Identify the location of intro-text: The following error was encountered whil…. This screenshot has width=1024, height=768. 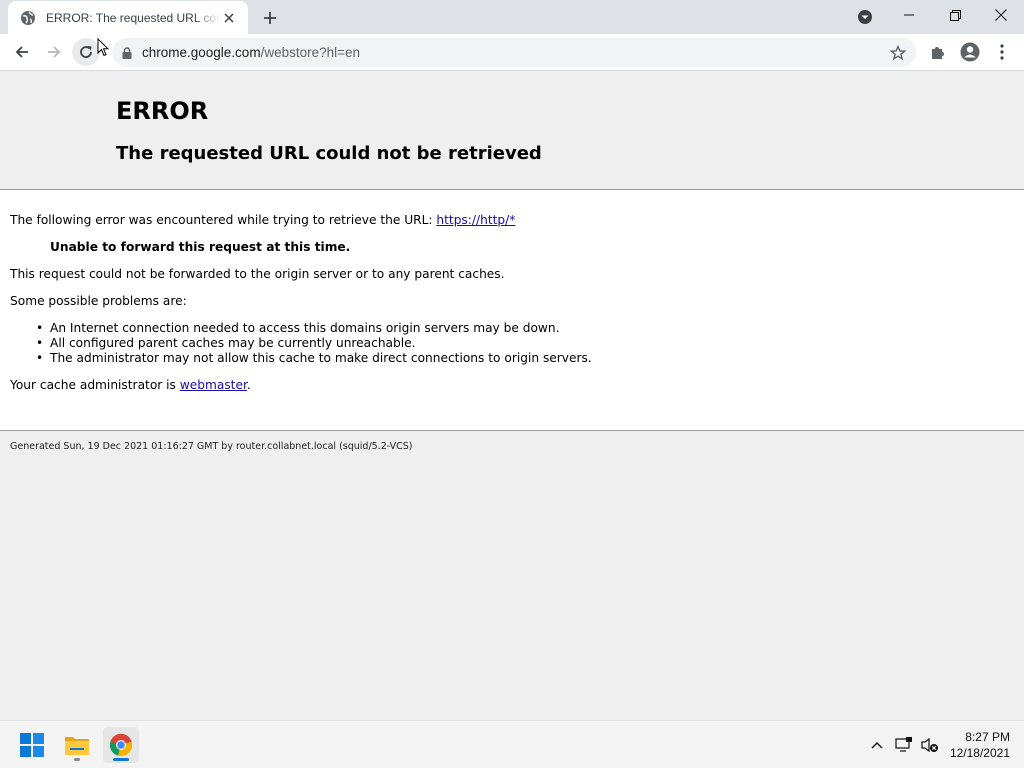
(221, 220).